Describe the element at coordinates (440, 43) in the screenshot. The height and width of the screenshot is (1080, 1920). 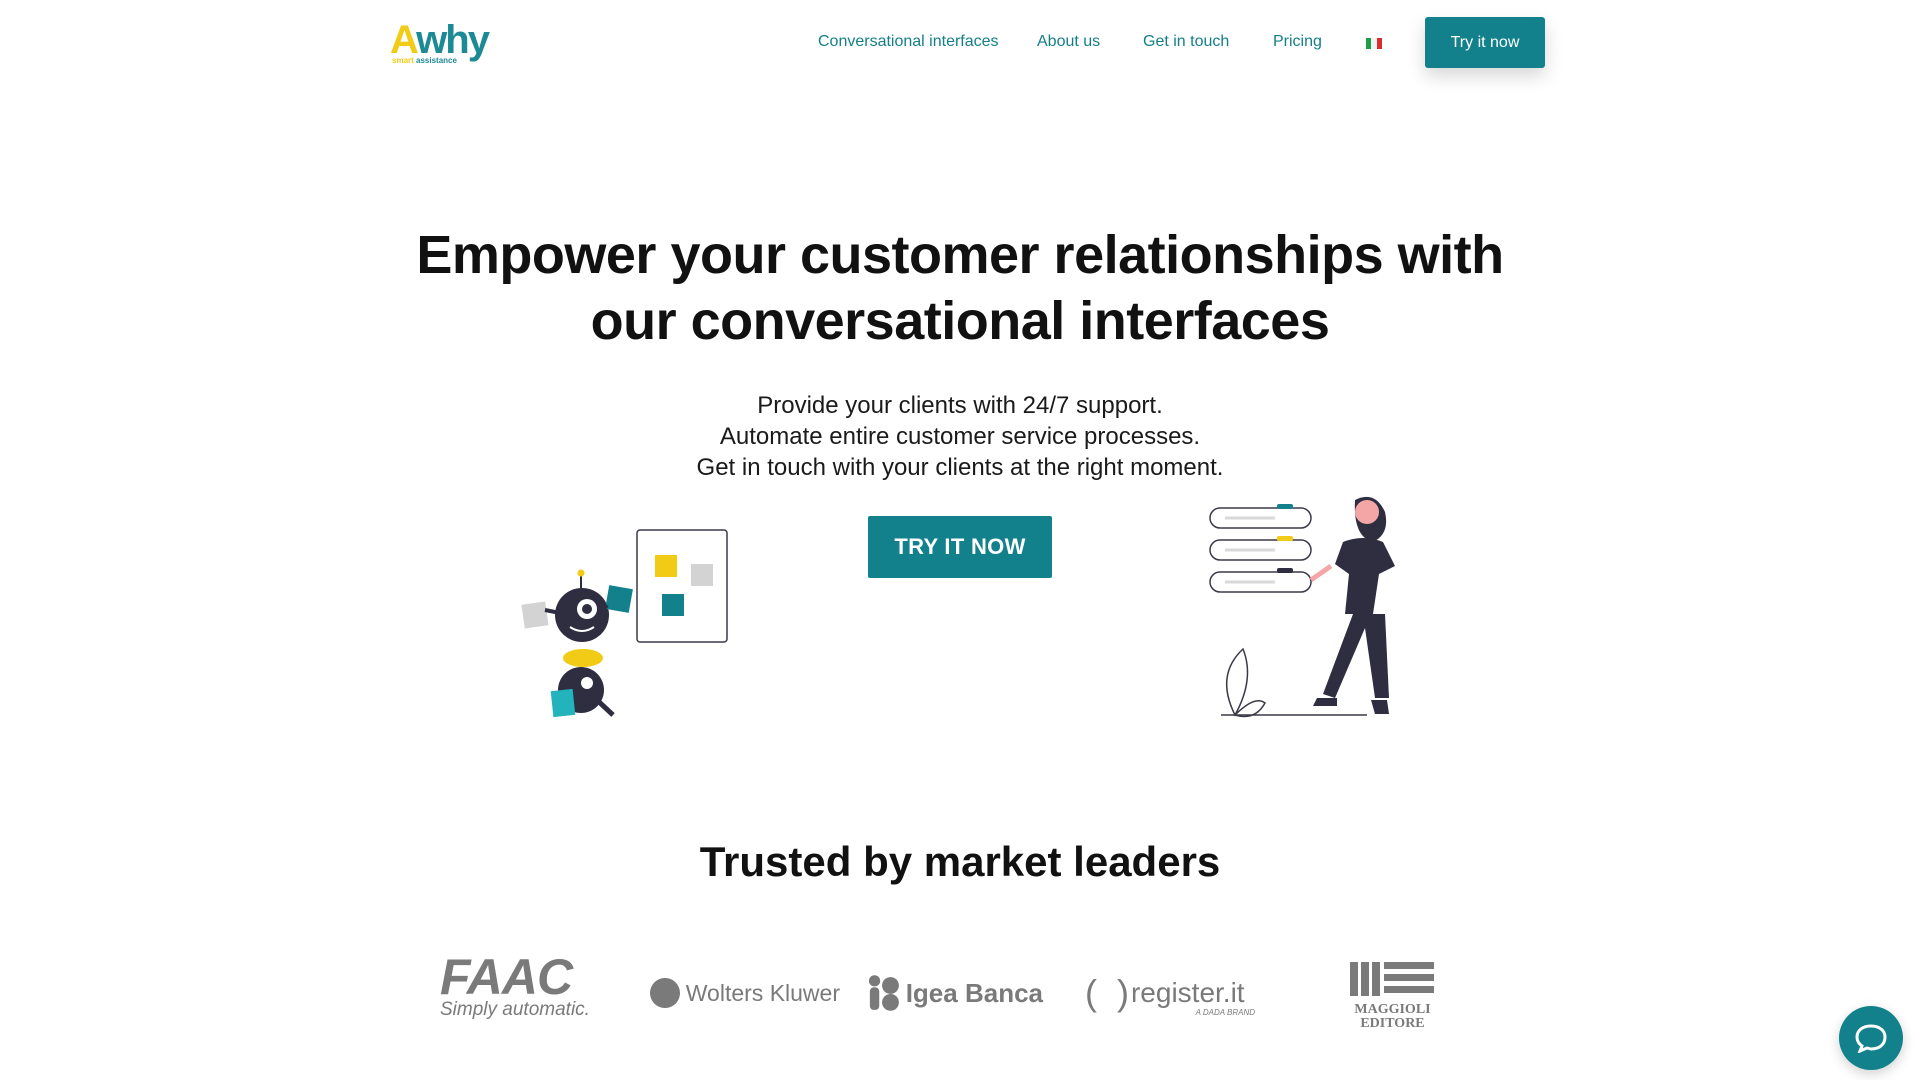
I see `awhy-logo: Awhy smart assistance` at that location.